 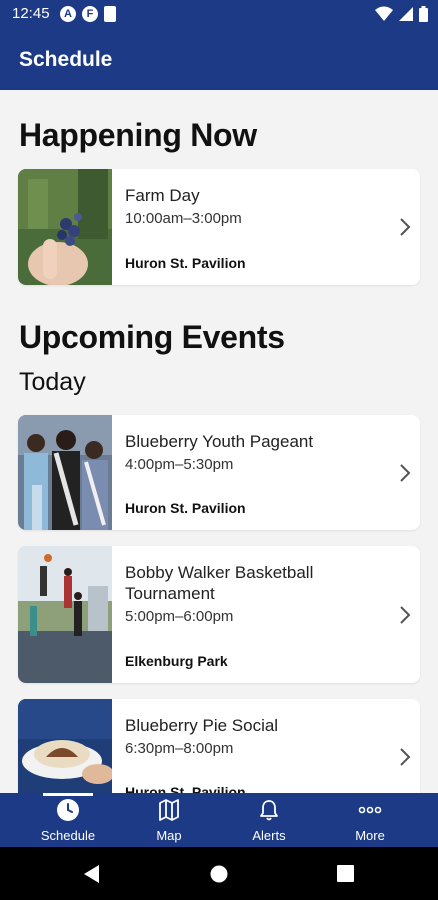 I want to click on clock-icon, so click(x=68, y=810).